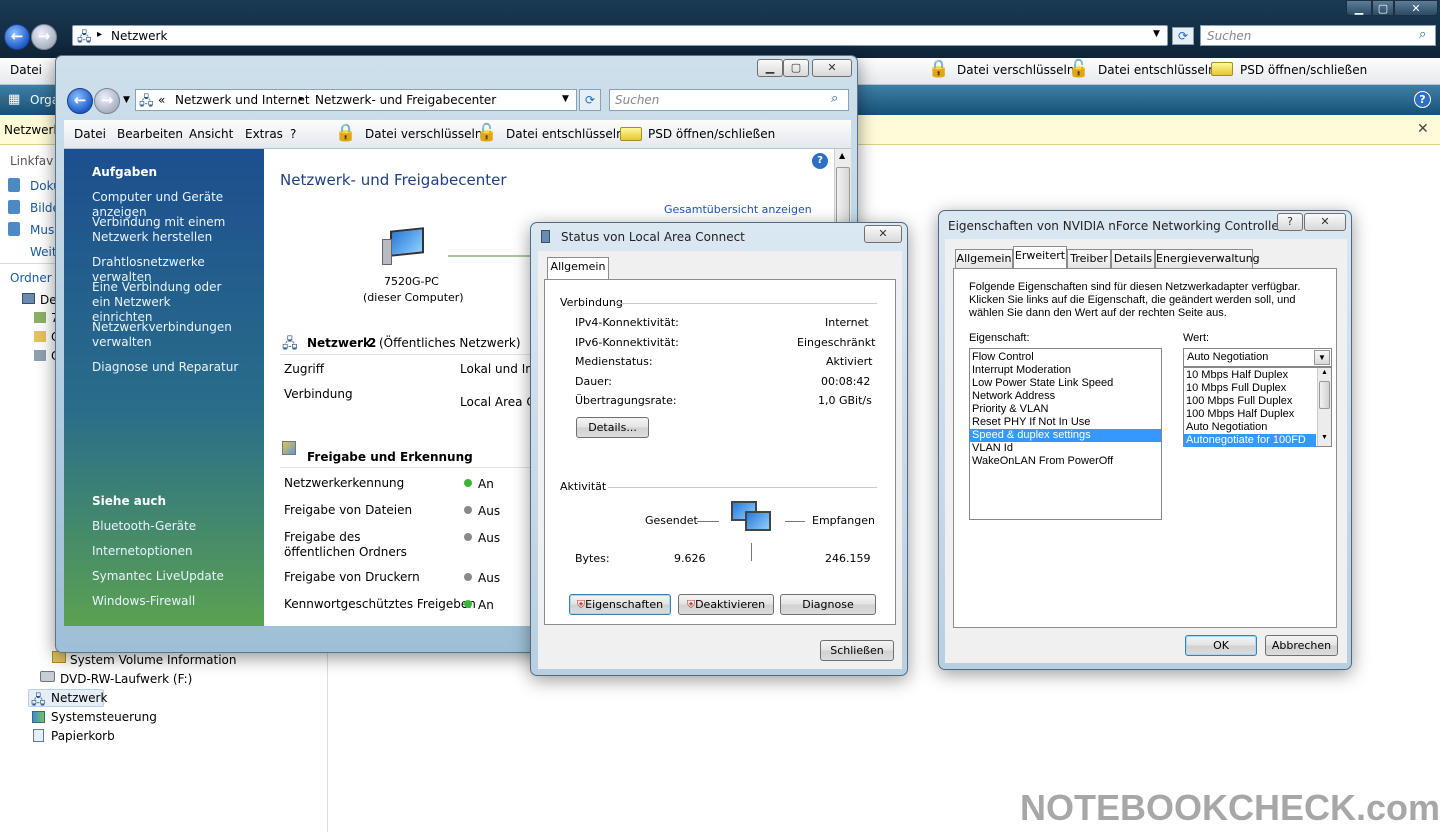 The height and width of the screenshot is (832, 1440). I want to click on nsc-search-input: Suchen ⌕, so click(729, 100).